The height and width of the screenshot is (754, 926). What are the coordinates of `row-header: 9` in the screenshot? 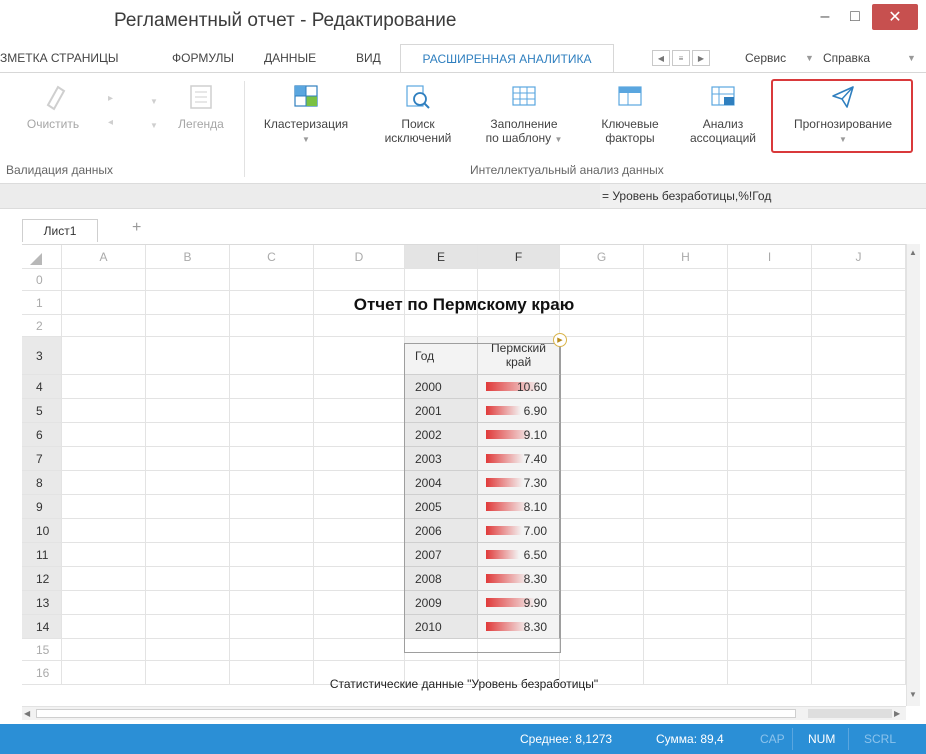 It's located at (42, 507).